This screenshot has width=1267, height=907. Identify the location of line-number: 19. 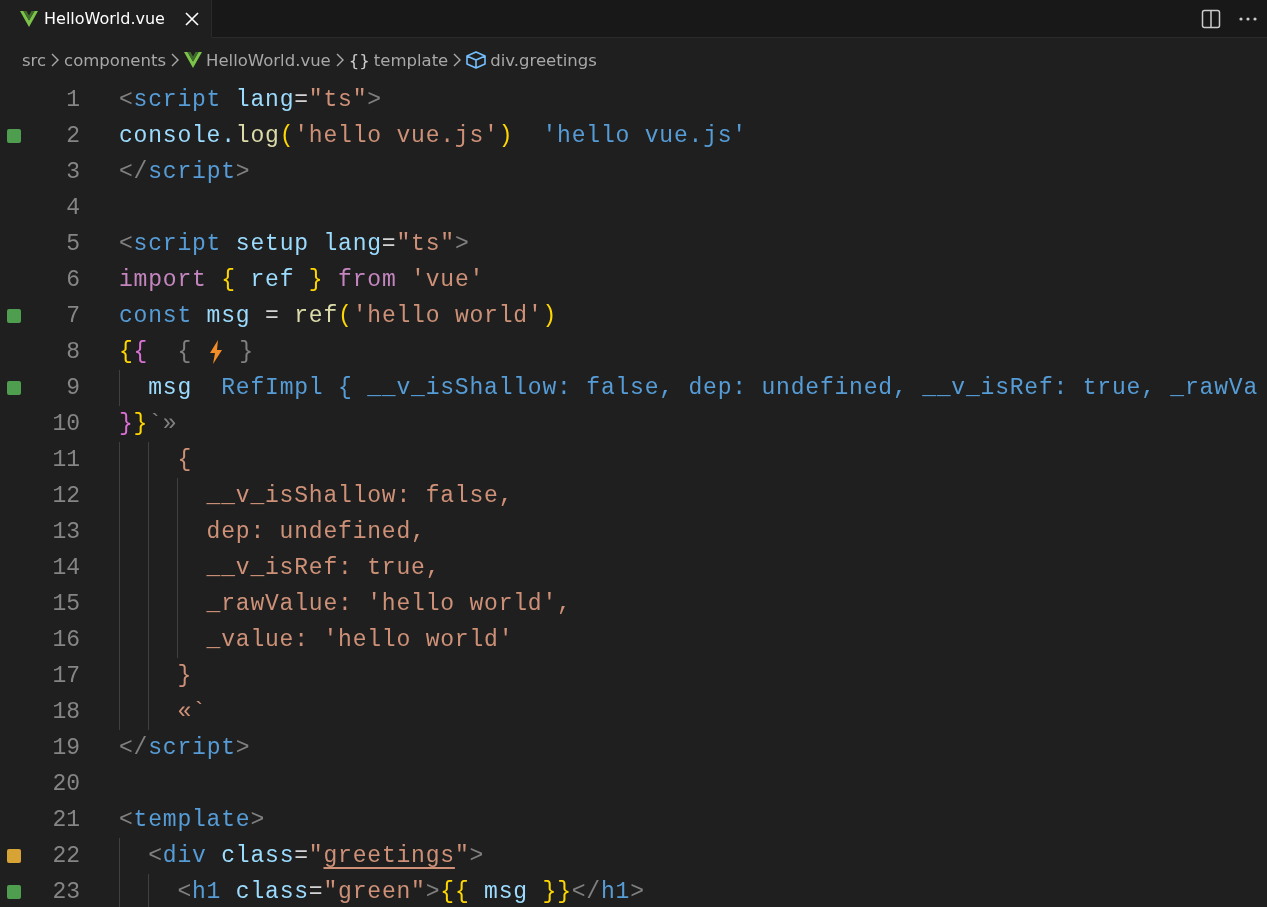
(65, 748).